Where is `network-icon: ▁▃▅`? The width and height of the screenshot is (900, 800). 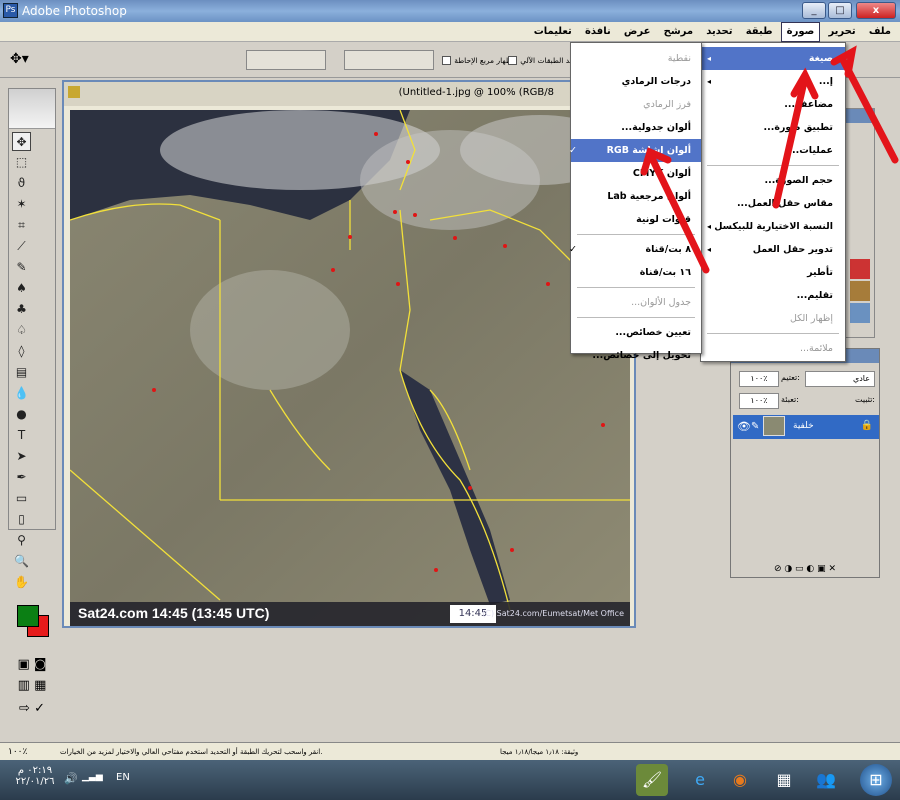 network-icon: ▁▃▅ is located at coordinates (92, 777).